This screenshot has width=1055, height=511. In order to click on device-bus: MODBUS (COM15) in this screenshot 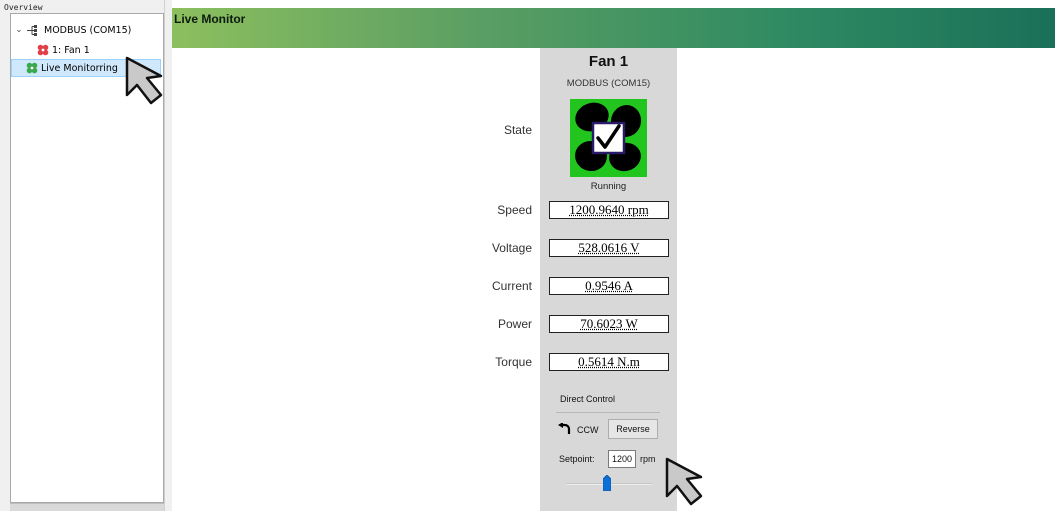, I will do `click(608, 83)`.